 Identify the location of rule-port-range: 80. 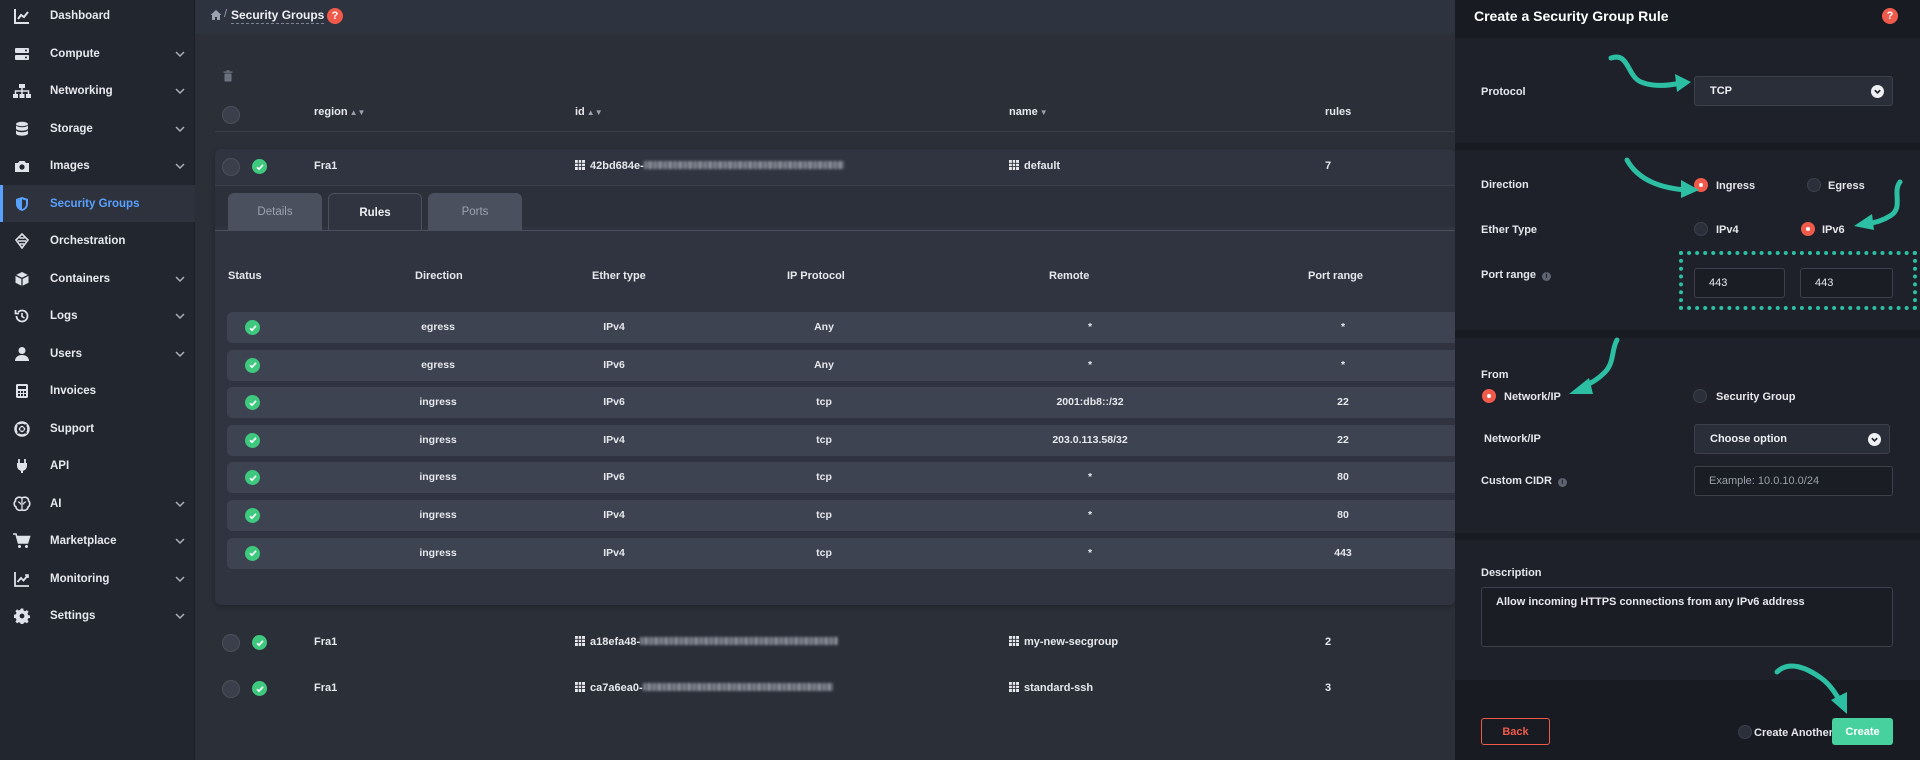
(1343, 477).